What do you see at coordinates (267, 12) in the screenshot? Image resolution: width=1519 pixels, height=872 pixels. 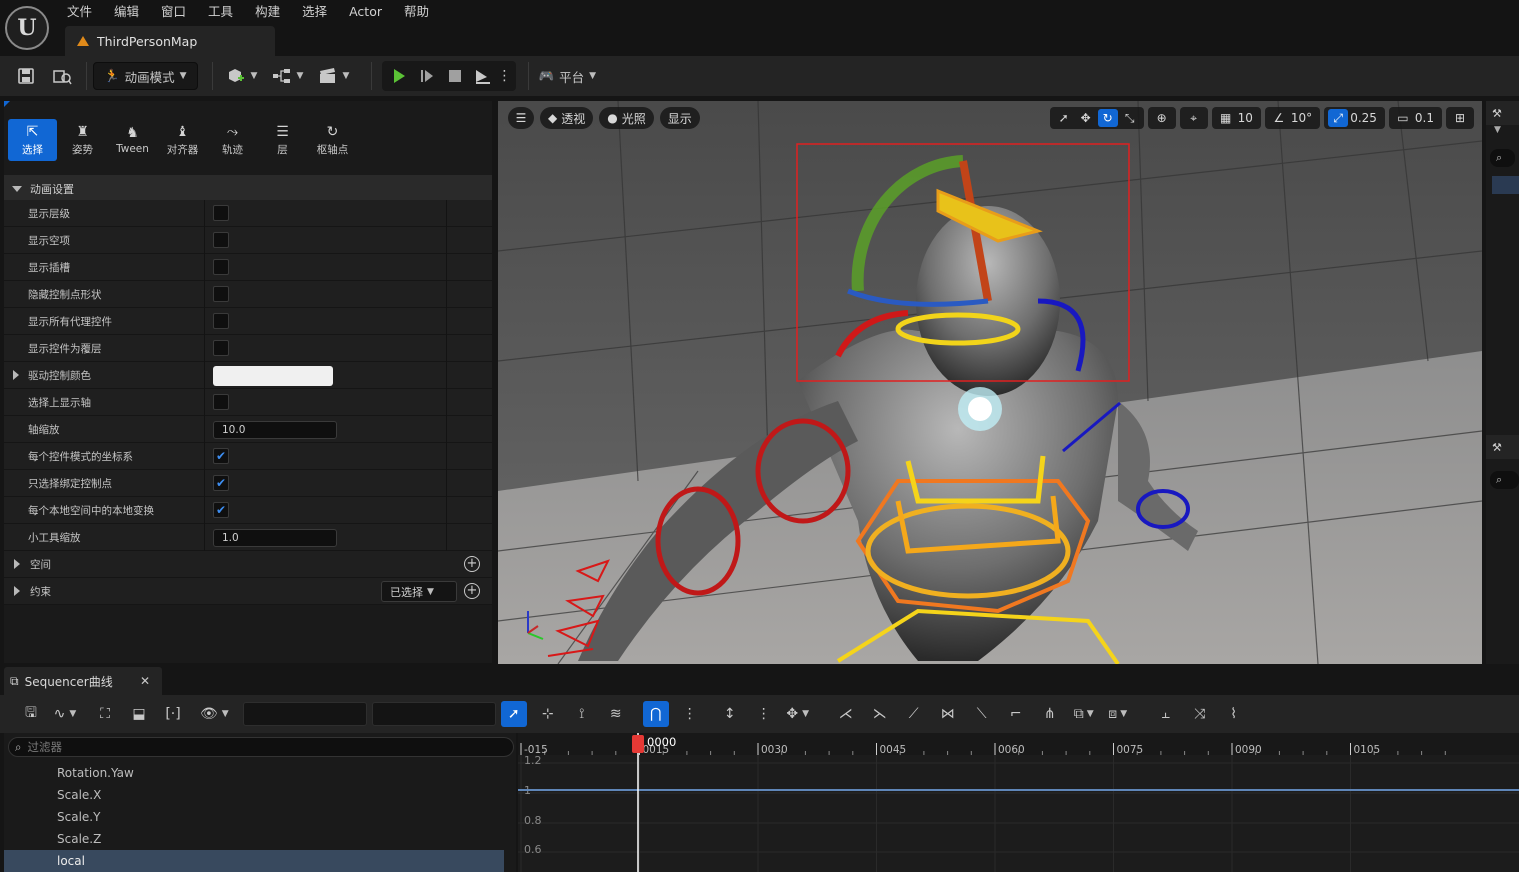 I see `menu-item-4: 构建` at bounding box center [267, 12].